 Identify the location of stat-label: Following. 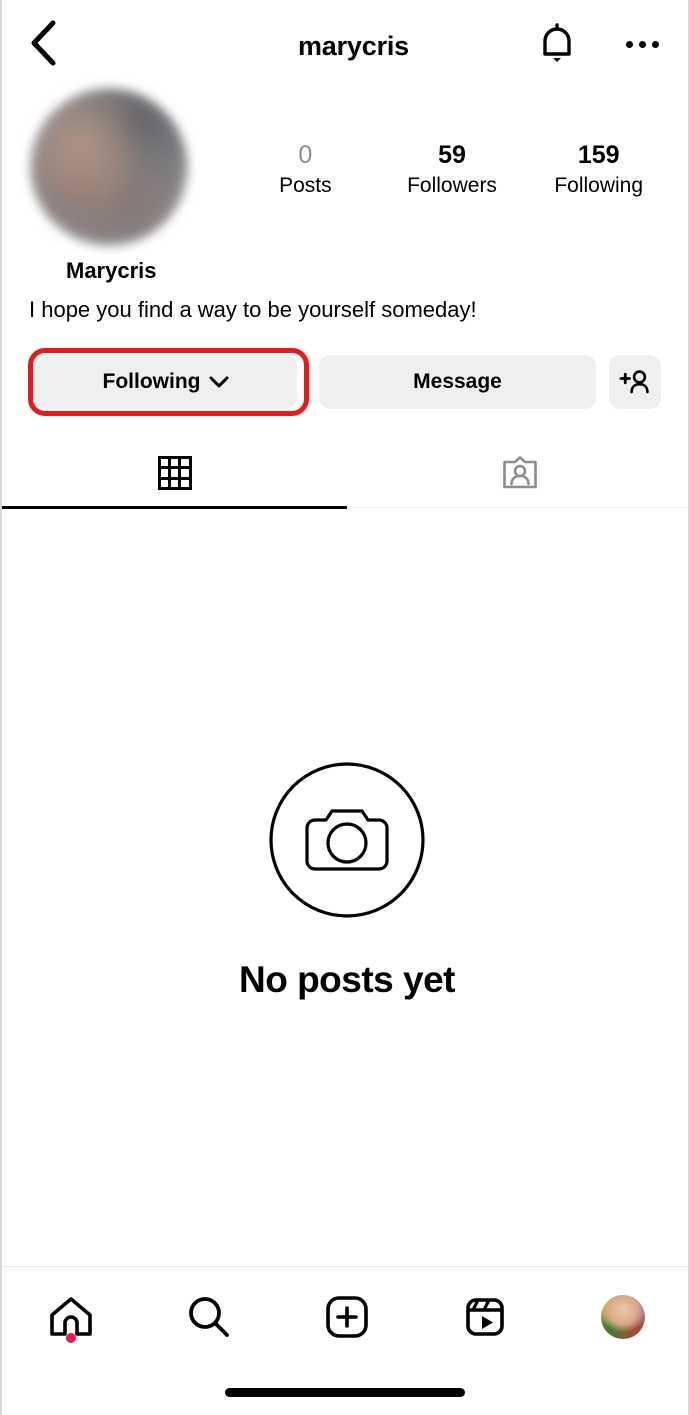
(599, 185).